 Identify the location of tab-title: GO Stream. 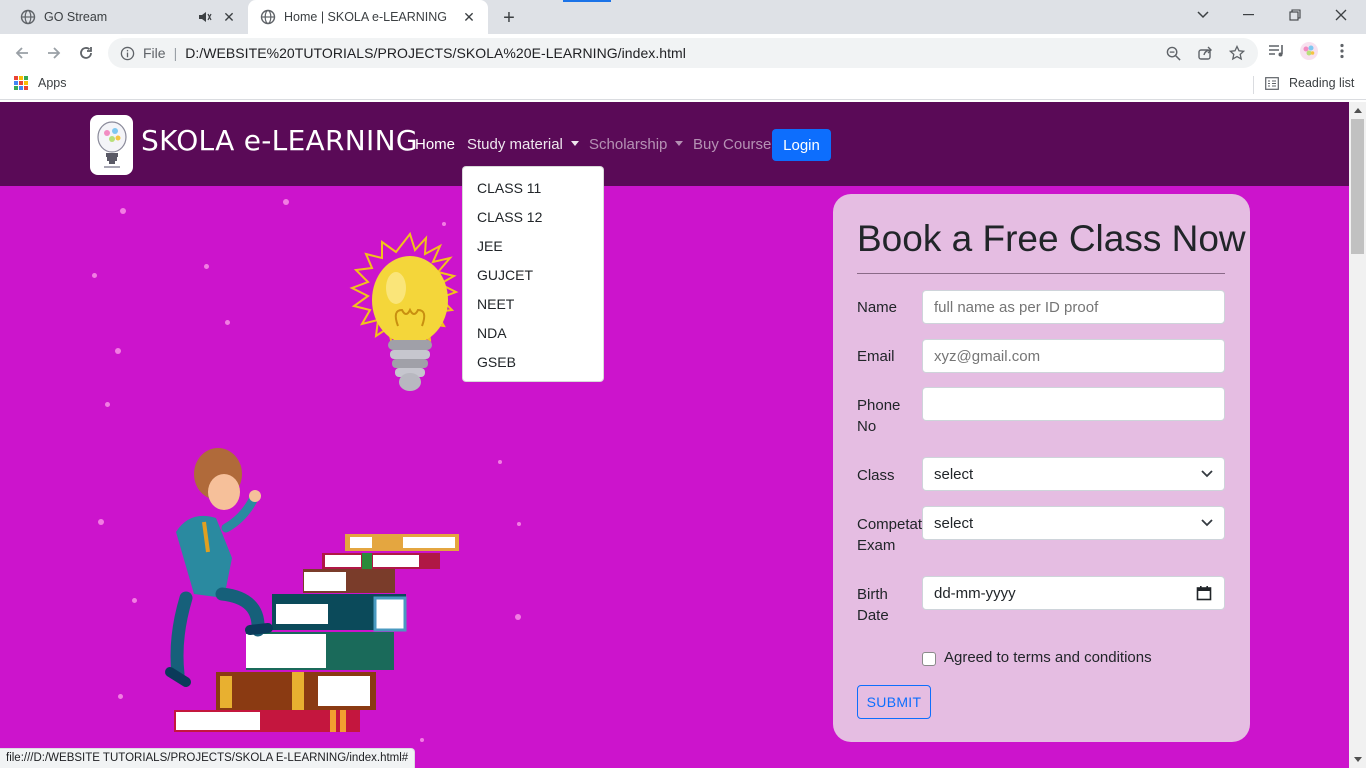
(76, 17).